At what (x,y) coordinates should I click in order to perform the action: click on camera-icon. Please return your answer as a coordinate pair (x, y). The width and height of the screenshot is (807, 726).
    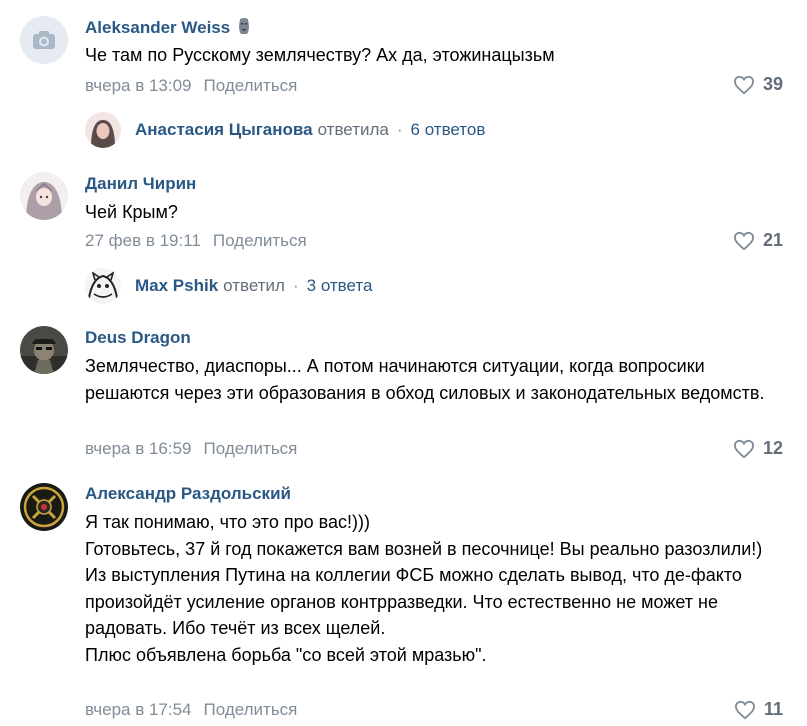
    Looking at the image, I should click on (44, 40).